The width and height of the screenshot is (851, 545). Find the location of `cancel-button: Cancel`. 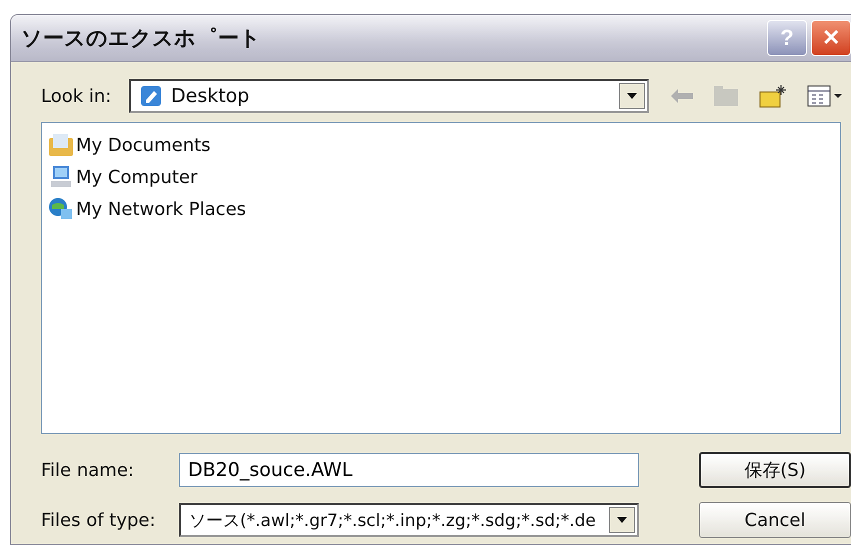

cancel-button: Cancel is located at coordinates (775, 520).